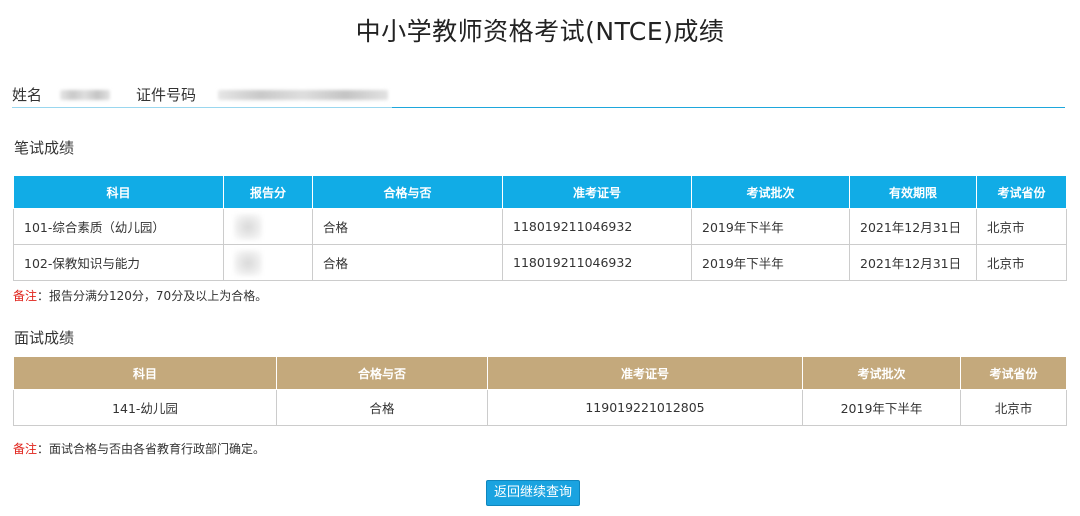  I want to click on interview-note: 备注：面试合格与否由各省教育行政部门确定。, so click(139, 448).